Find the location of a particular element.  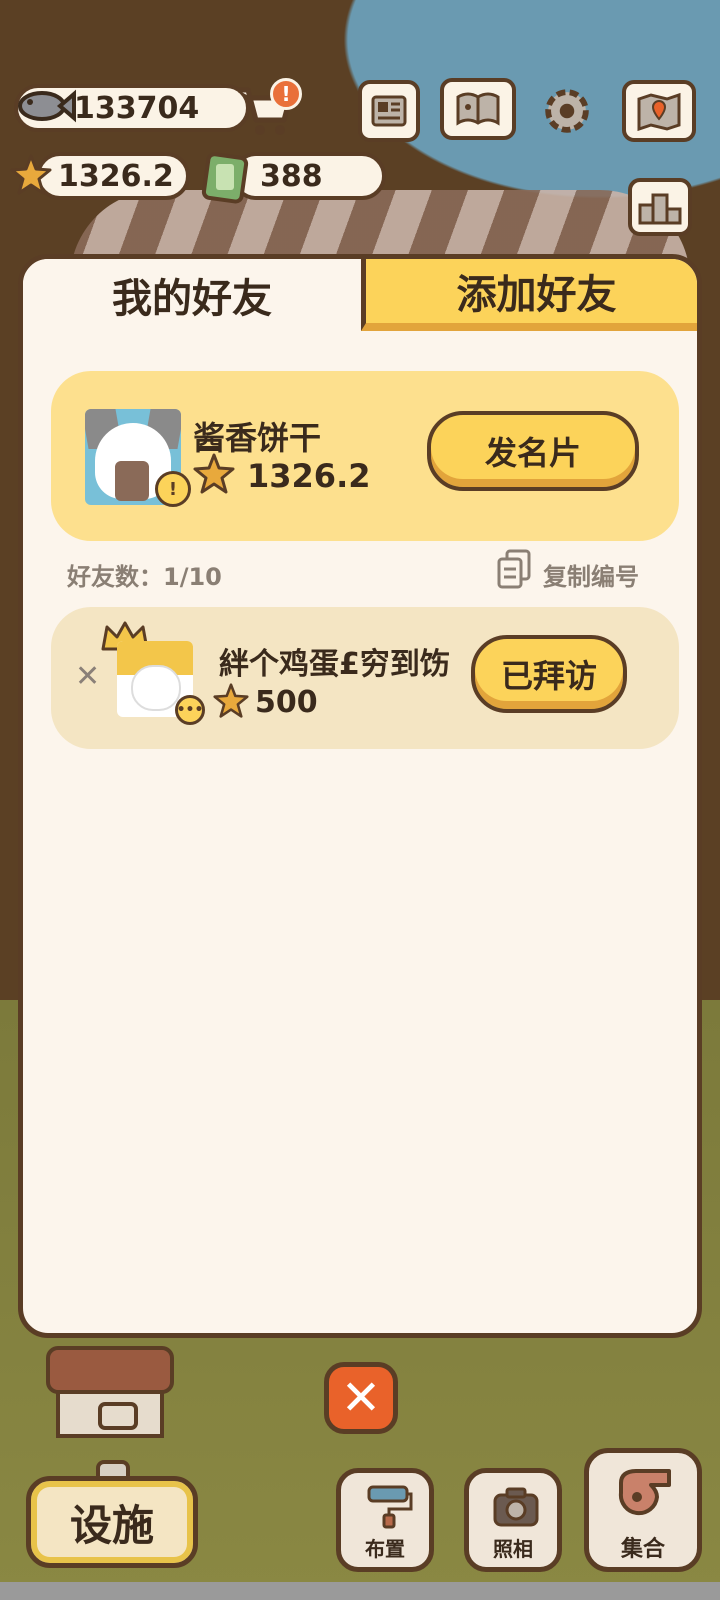

star-score-pill: 1326.2 is located at coordinates (113, 176).